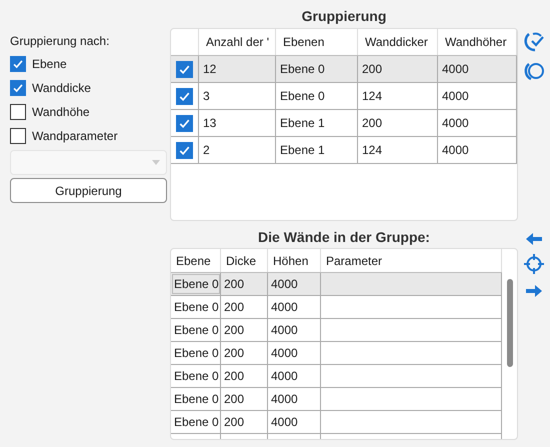 The width and height of the screenshot is (550, 447). Describe the element at coordinates (534, 71) in the screenshot. I see `circle-icon` at that location.